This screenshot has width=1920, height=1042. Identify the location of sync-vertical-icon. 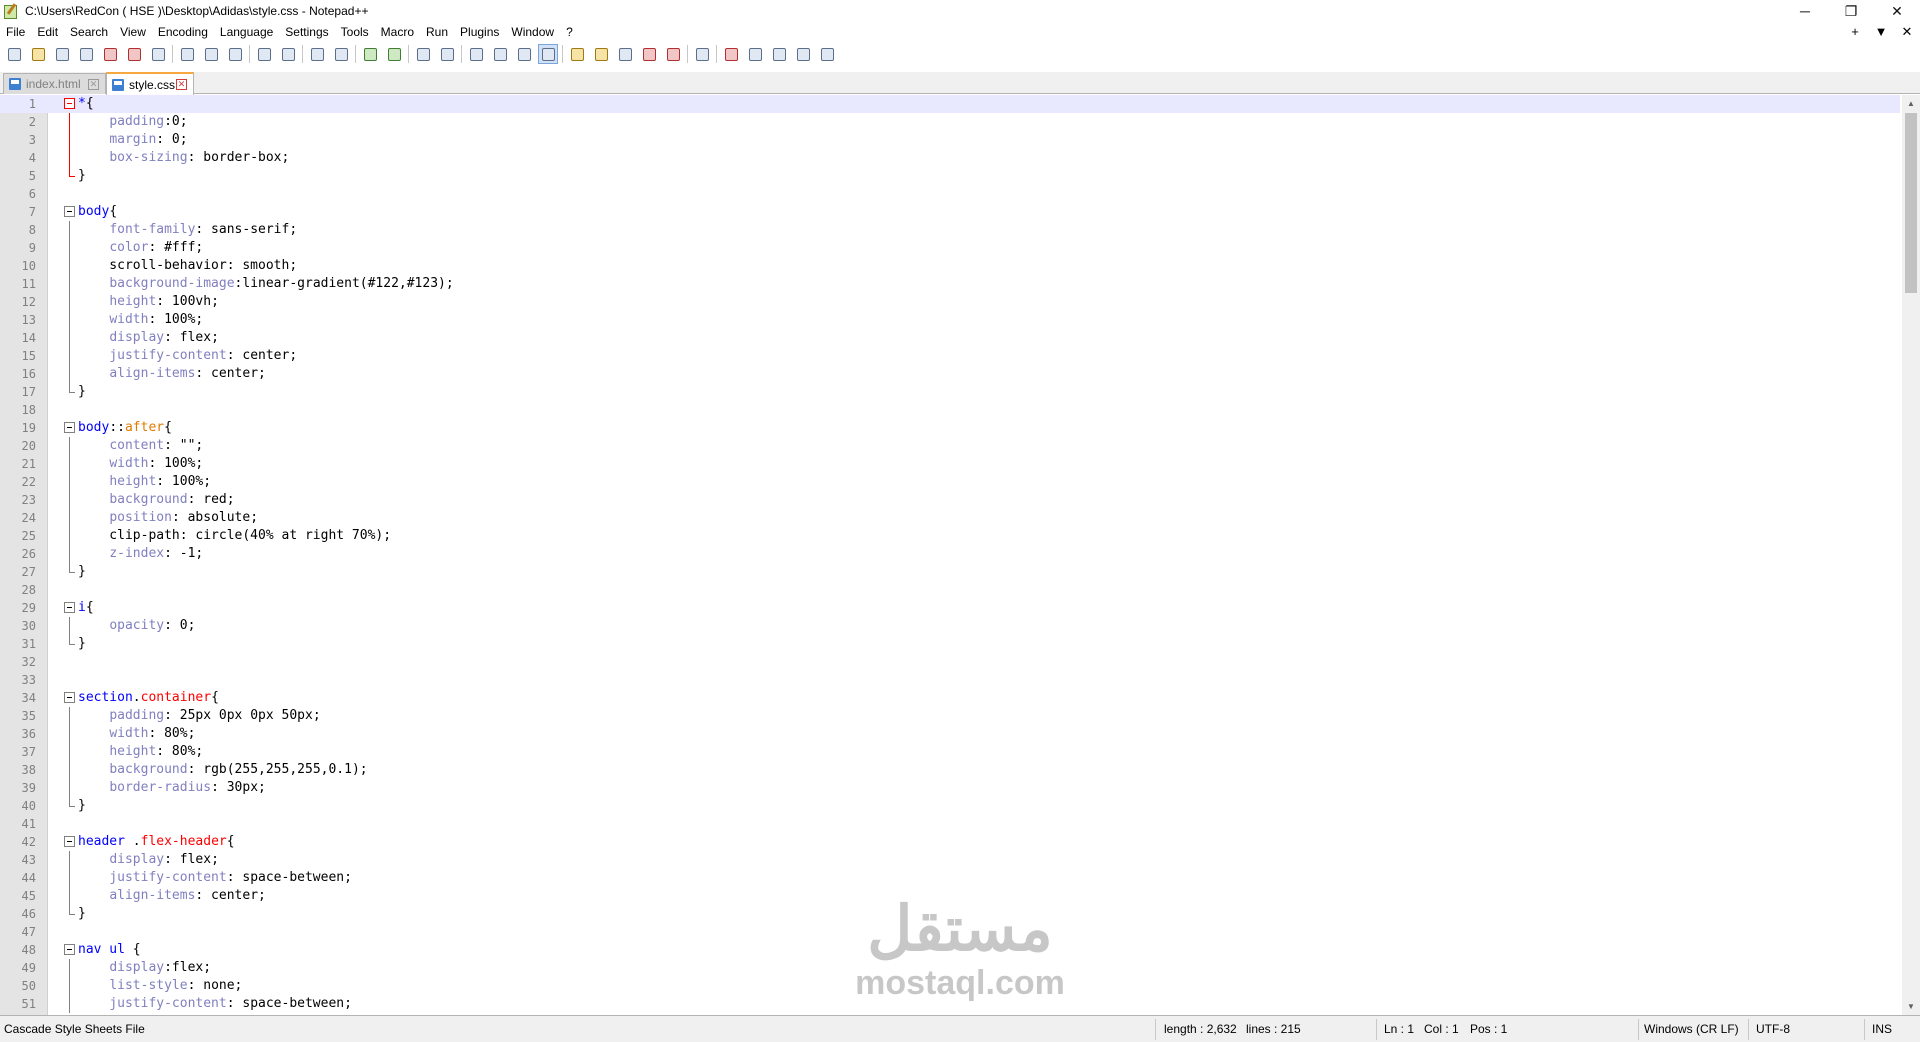
(423, 54).